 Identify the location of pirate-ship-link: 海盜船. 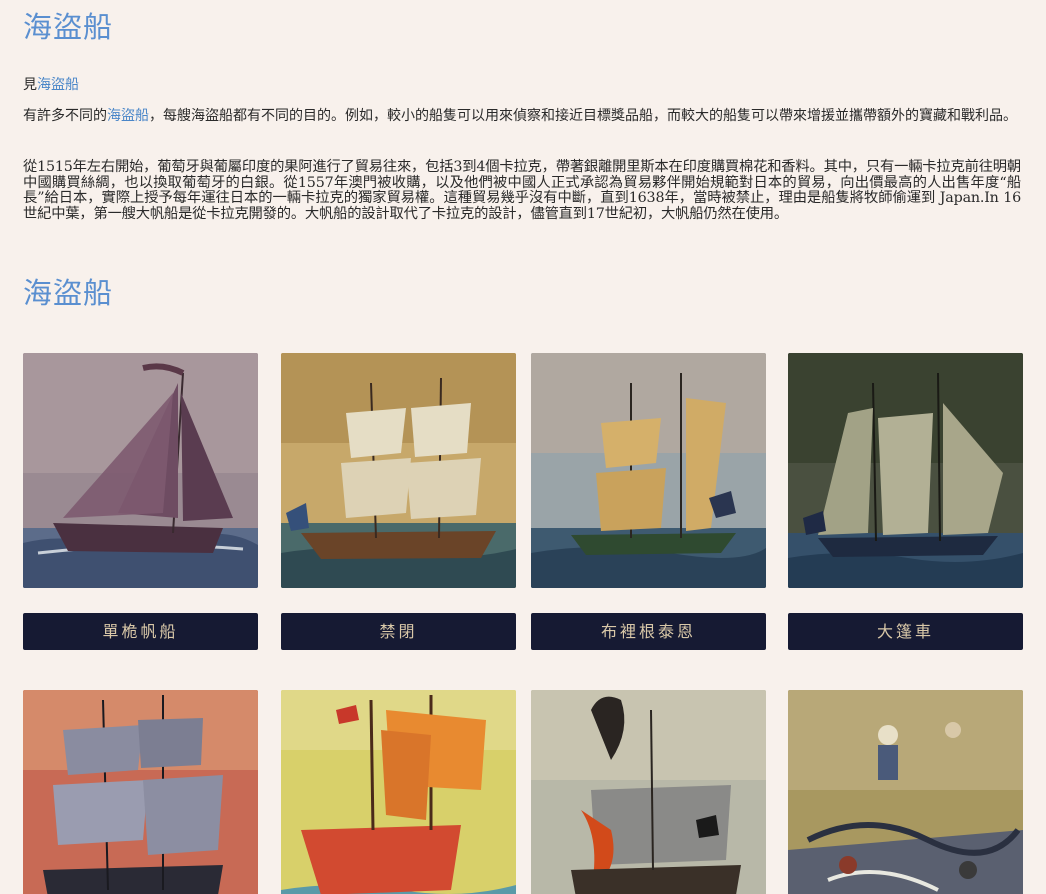
(128, 116).